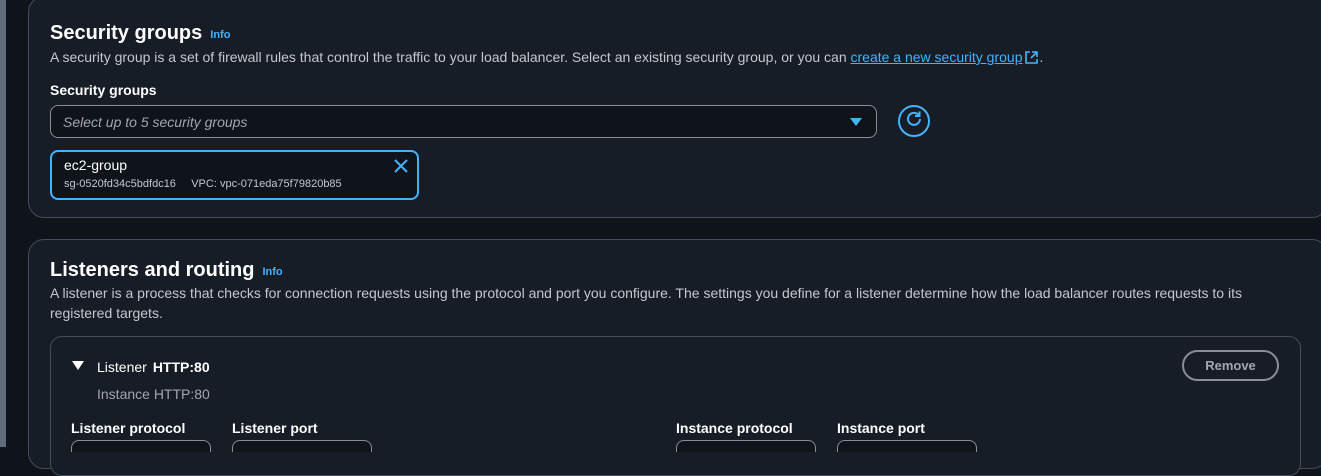 This screenshot has height=476, width=1321. Describe the element at coordinates (220, 35) in the screenshot. I see `security-groups-info-link: Info` at that location.